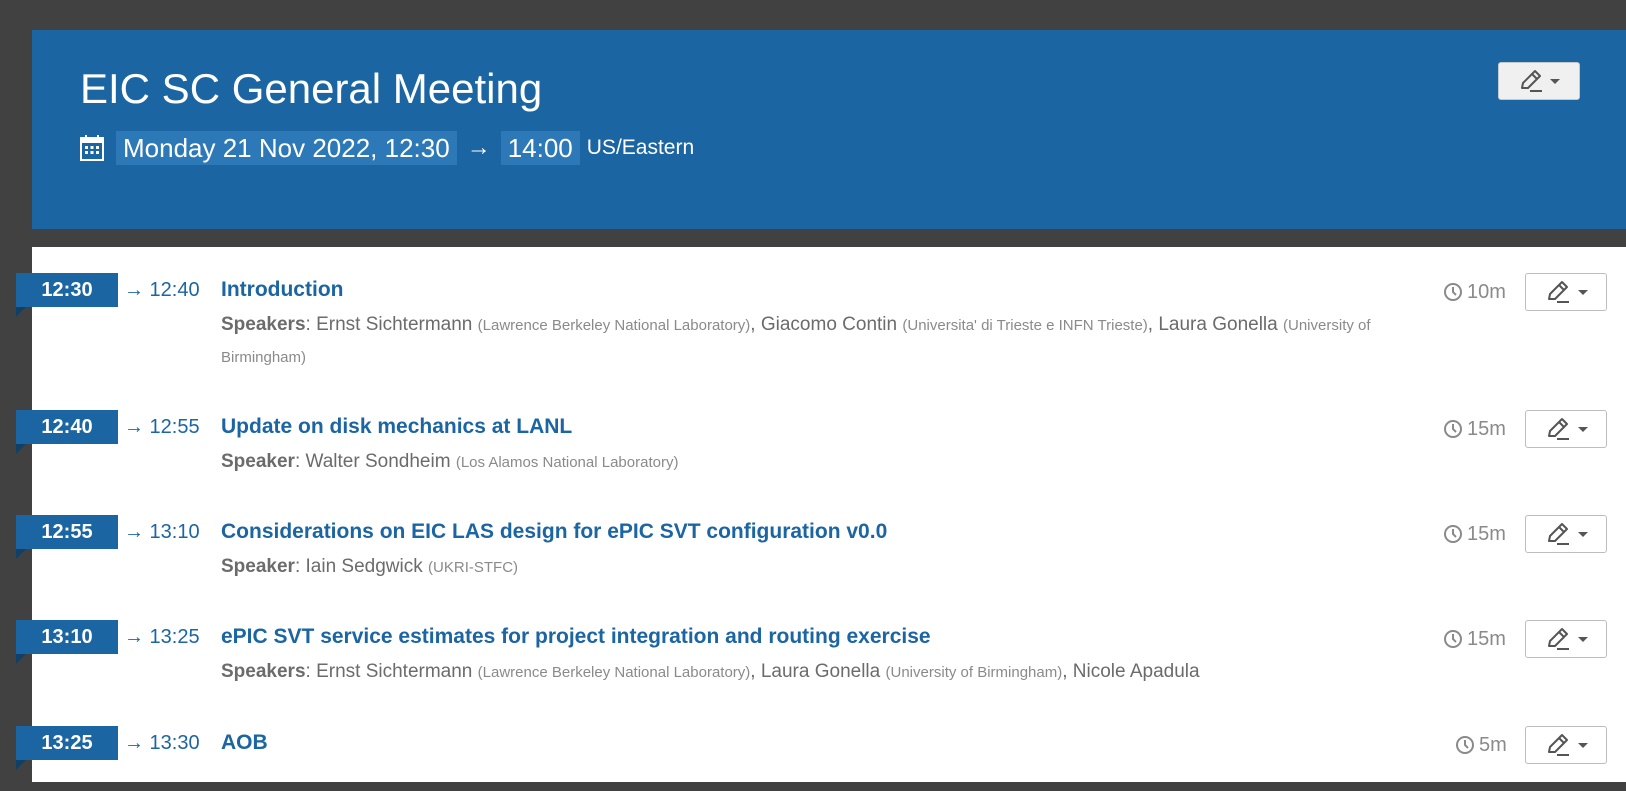 The width and height of the screenshot is (1626, 791). I want to click on entry-duration: 5m, so click(1481, 745).